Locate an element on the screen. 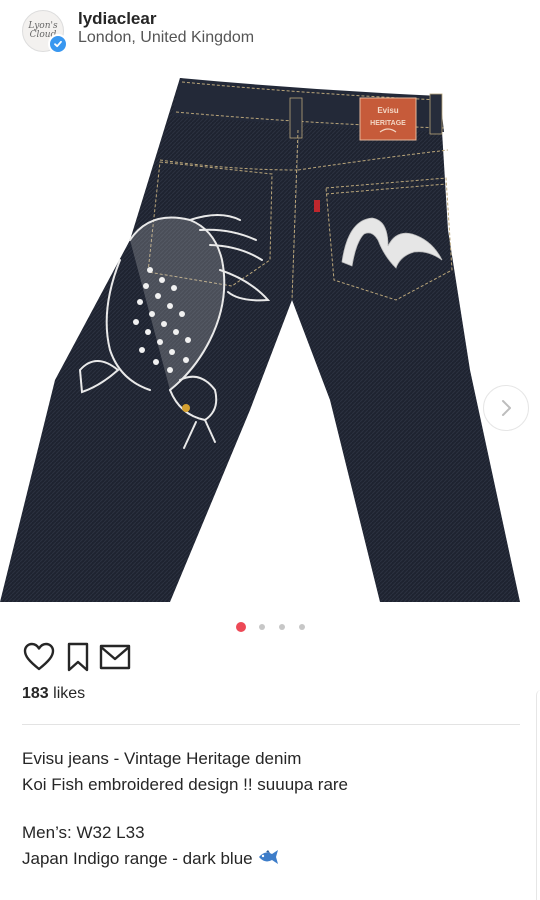 This screenshot has width=540, height=900. bookmark-icon is located at coordinates (78, 657).